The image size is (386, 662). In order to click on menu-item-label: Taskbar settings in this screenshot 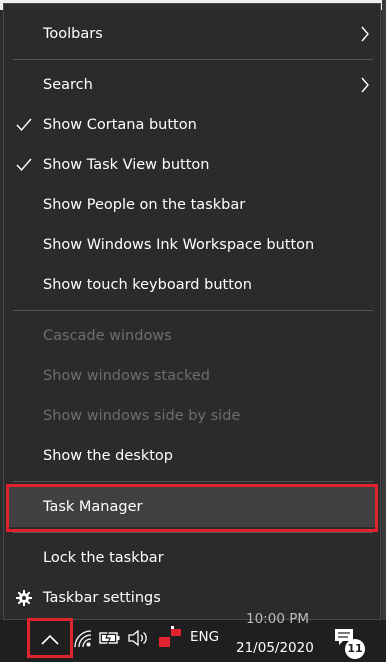, I will do `click(102, 598)`.